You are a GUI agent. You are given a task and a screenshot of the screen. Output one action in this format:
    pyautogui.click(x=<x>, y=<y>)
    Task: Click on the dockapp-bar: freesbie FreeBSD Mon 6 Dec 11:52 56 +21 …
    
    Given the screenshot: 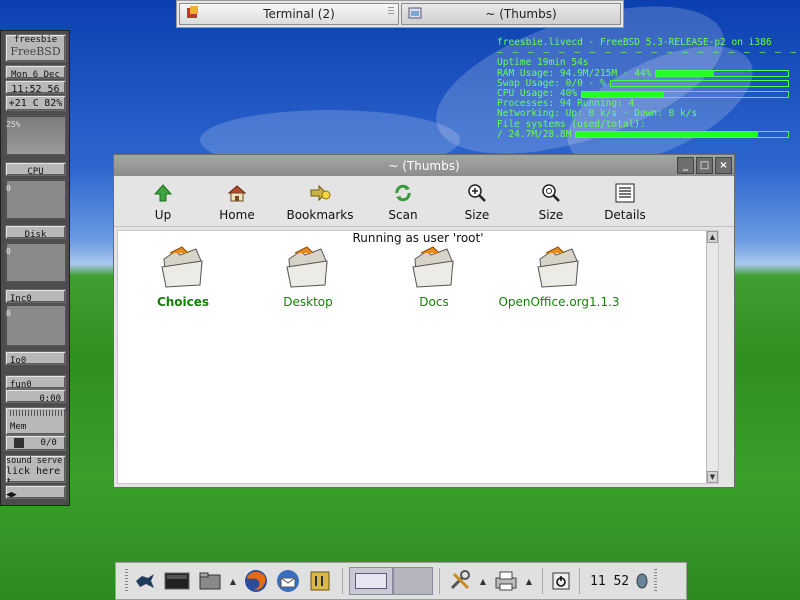 What is the action you would take?
    pyautogui.click(x=35, y=268)
    